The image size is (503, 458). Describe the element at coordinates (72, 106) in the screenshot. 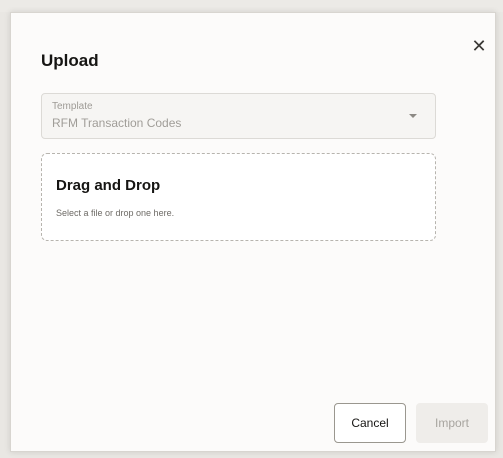

I see `template-label: Template` at that location.